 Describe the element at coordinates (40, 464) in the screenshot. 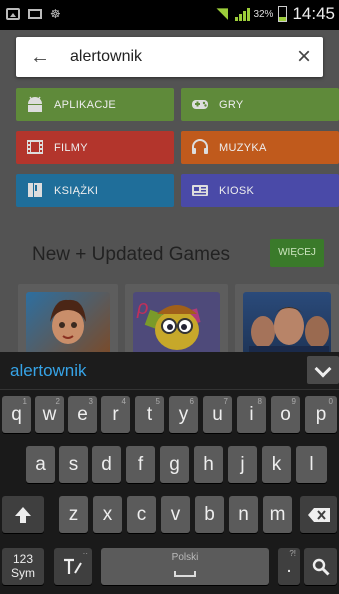

I see `key-a: a` at that location.